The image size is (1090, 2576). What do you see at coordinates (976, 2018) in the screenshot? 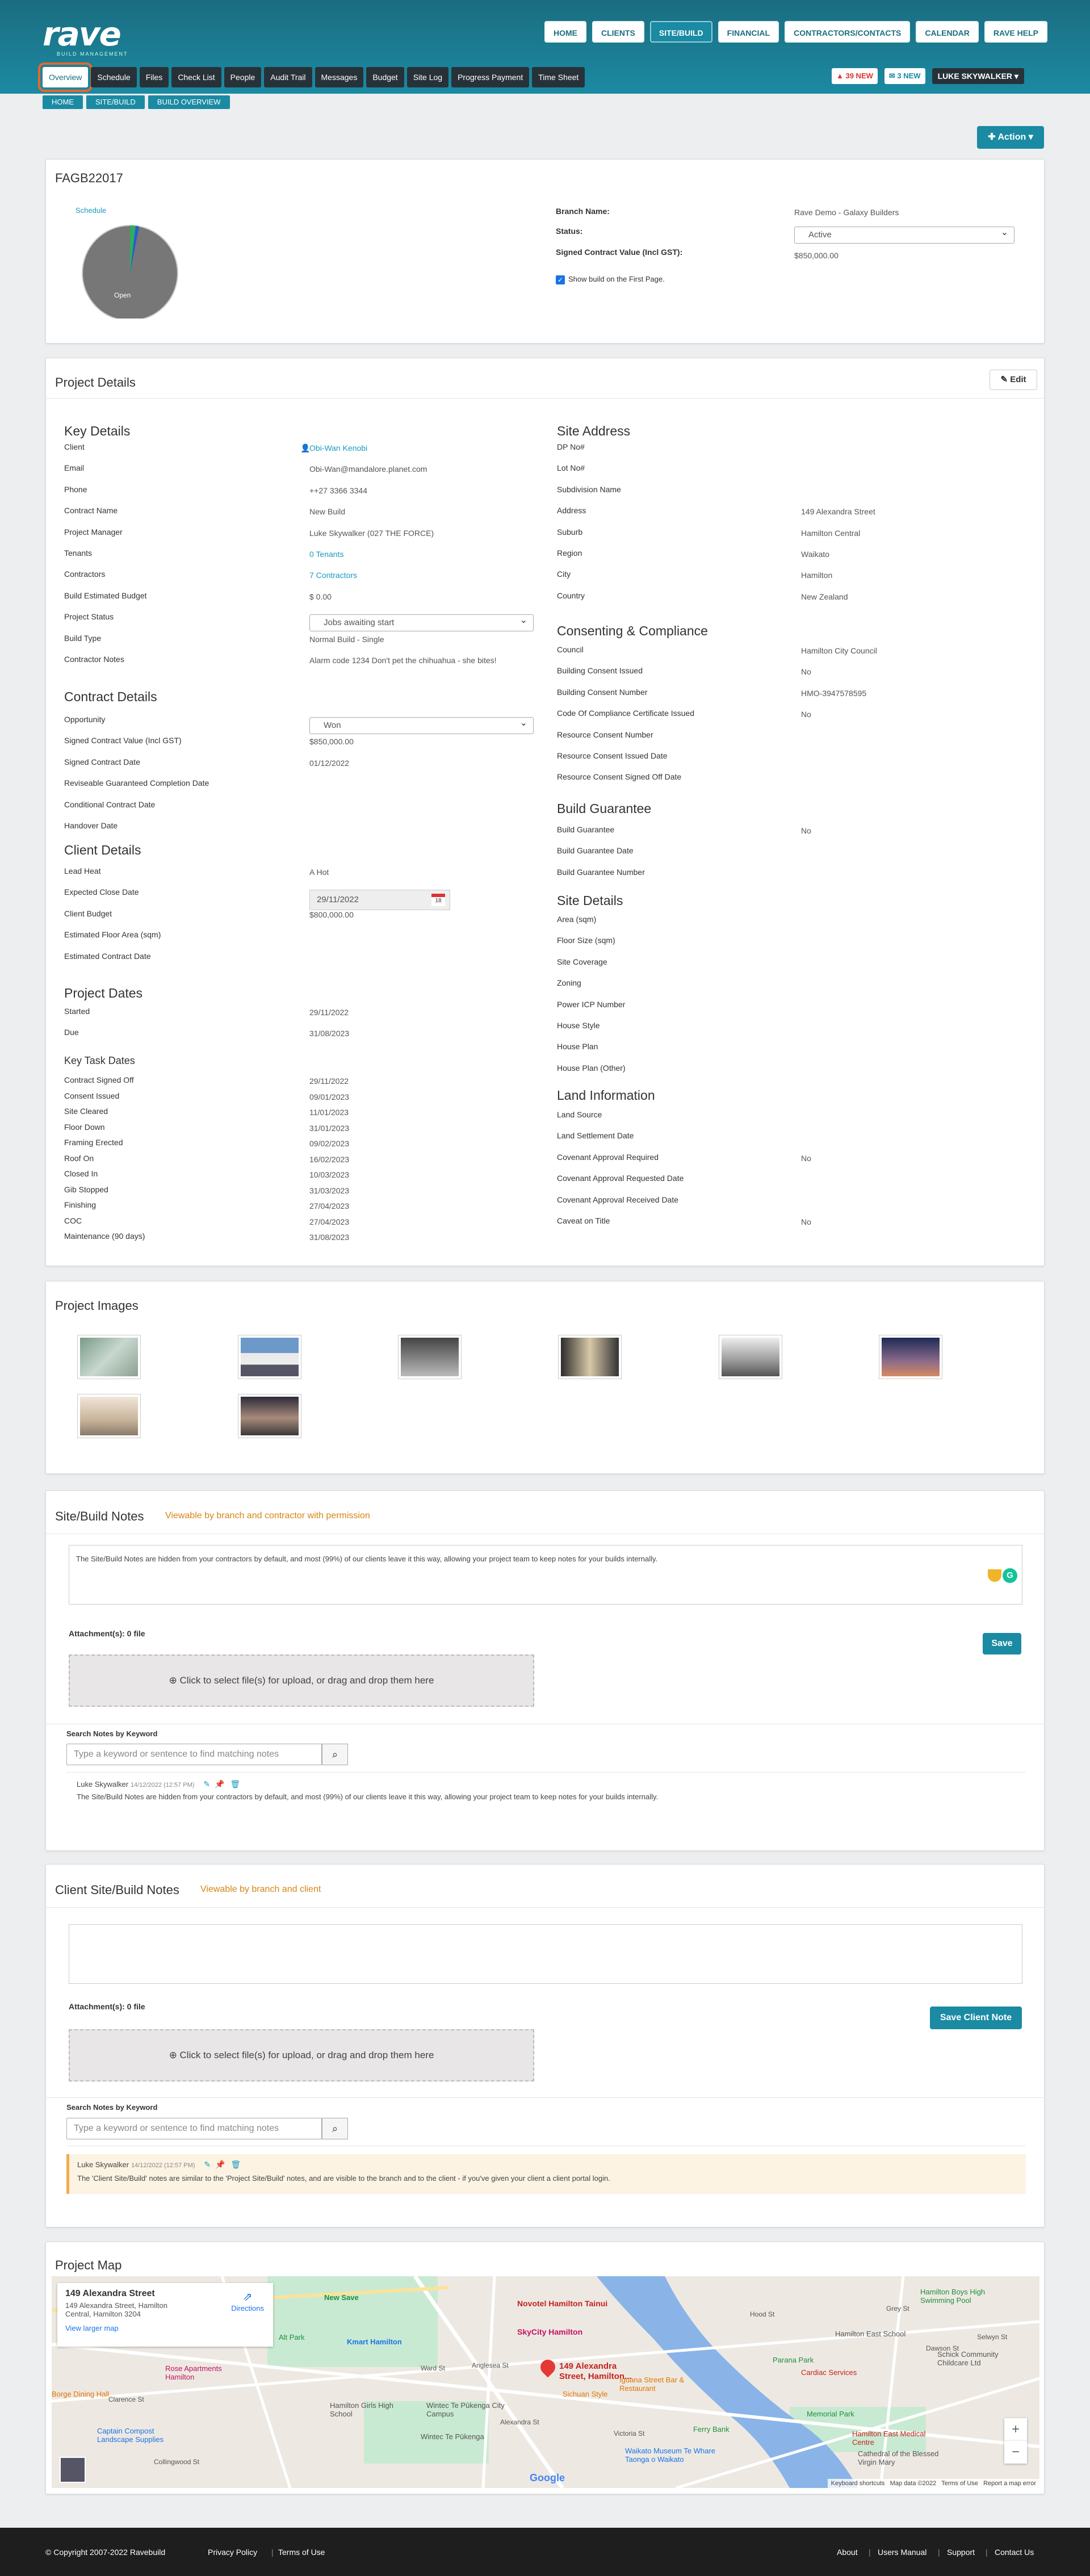
I see `save-client-note-button: Save Client Note` at bounding box center [976, 2018].